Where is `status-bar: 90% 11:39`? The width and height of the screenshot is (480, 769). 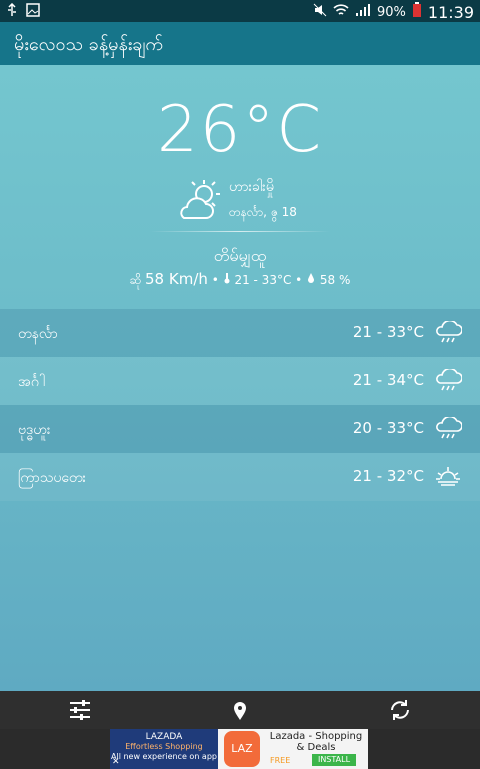
status-bar: 90% 11:39 is located at coordinates (240, 11).